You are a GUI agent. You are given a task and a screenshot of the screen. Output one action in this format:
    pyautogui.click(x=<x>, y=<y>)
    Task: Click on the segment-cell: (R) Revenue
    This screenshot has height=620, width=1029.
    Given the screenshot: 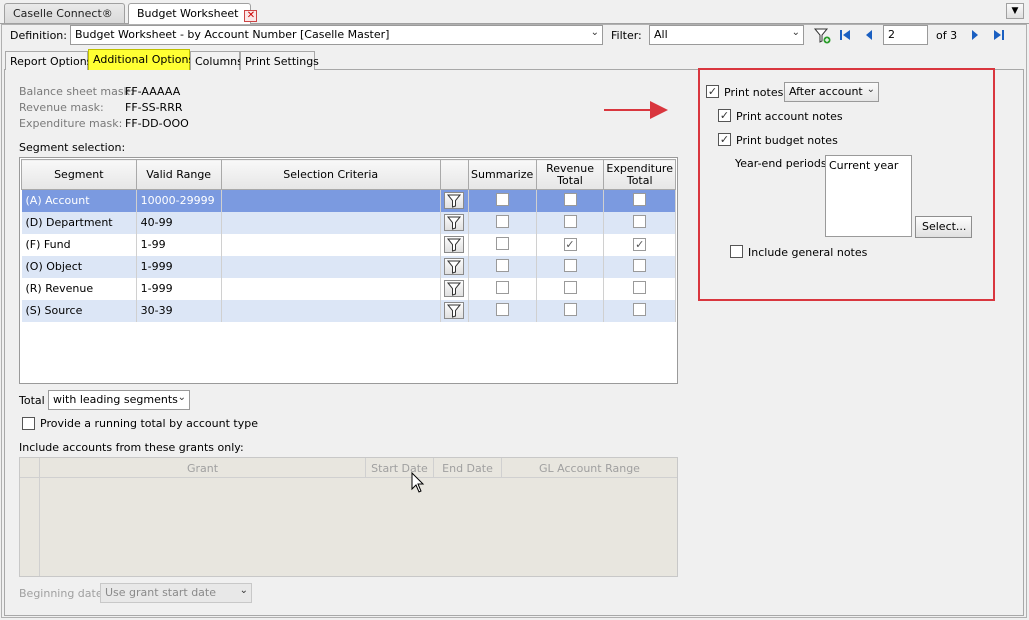 What is the action you would take?
    pyautogui.click(x=79, y=288)
    